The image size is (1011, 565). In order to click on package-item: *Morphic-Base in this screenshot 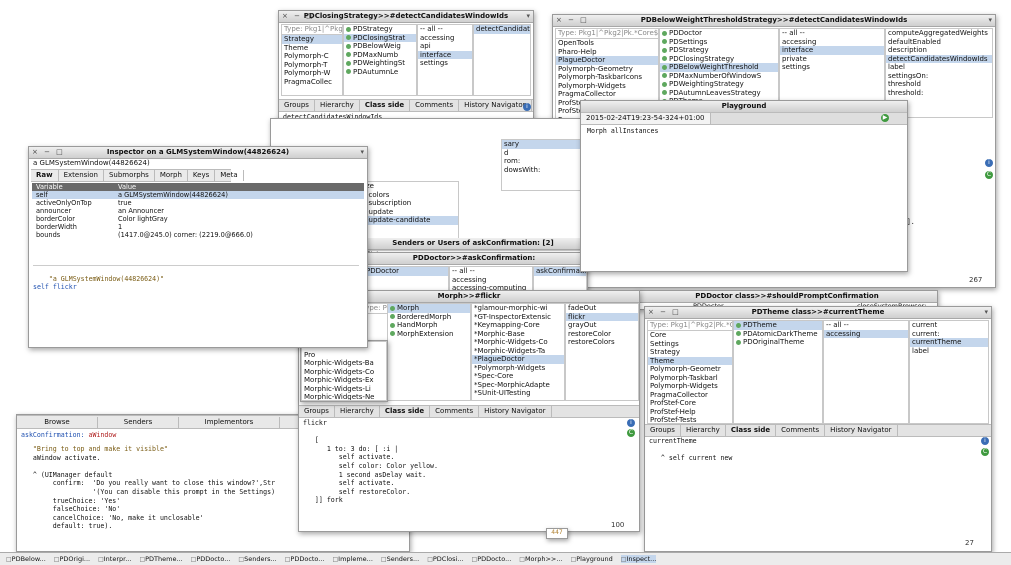, I will do `click(518, 334)`.